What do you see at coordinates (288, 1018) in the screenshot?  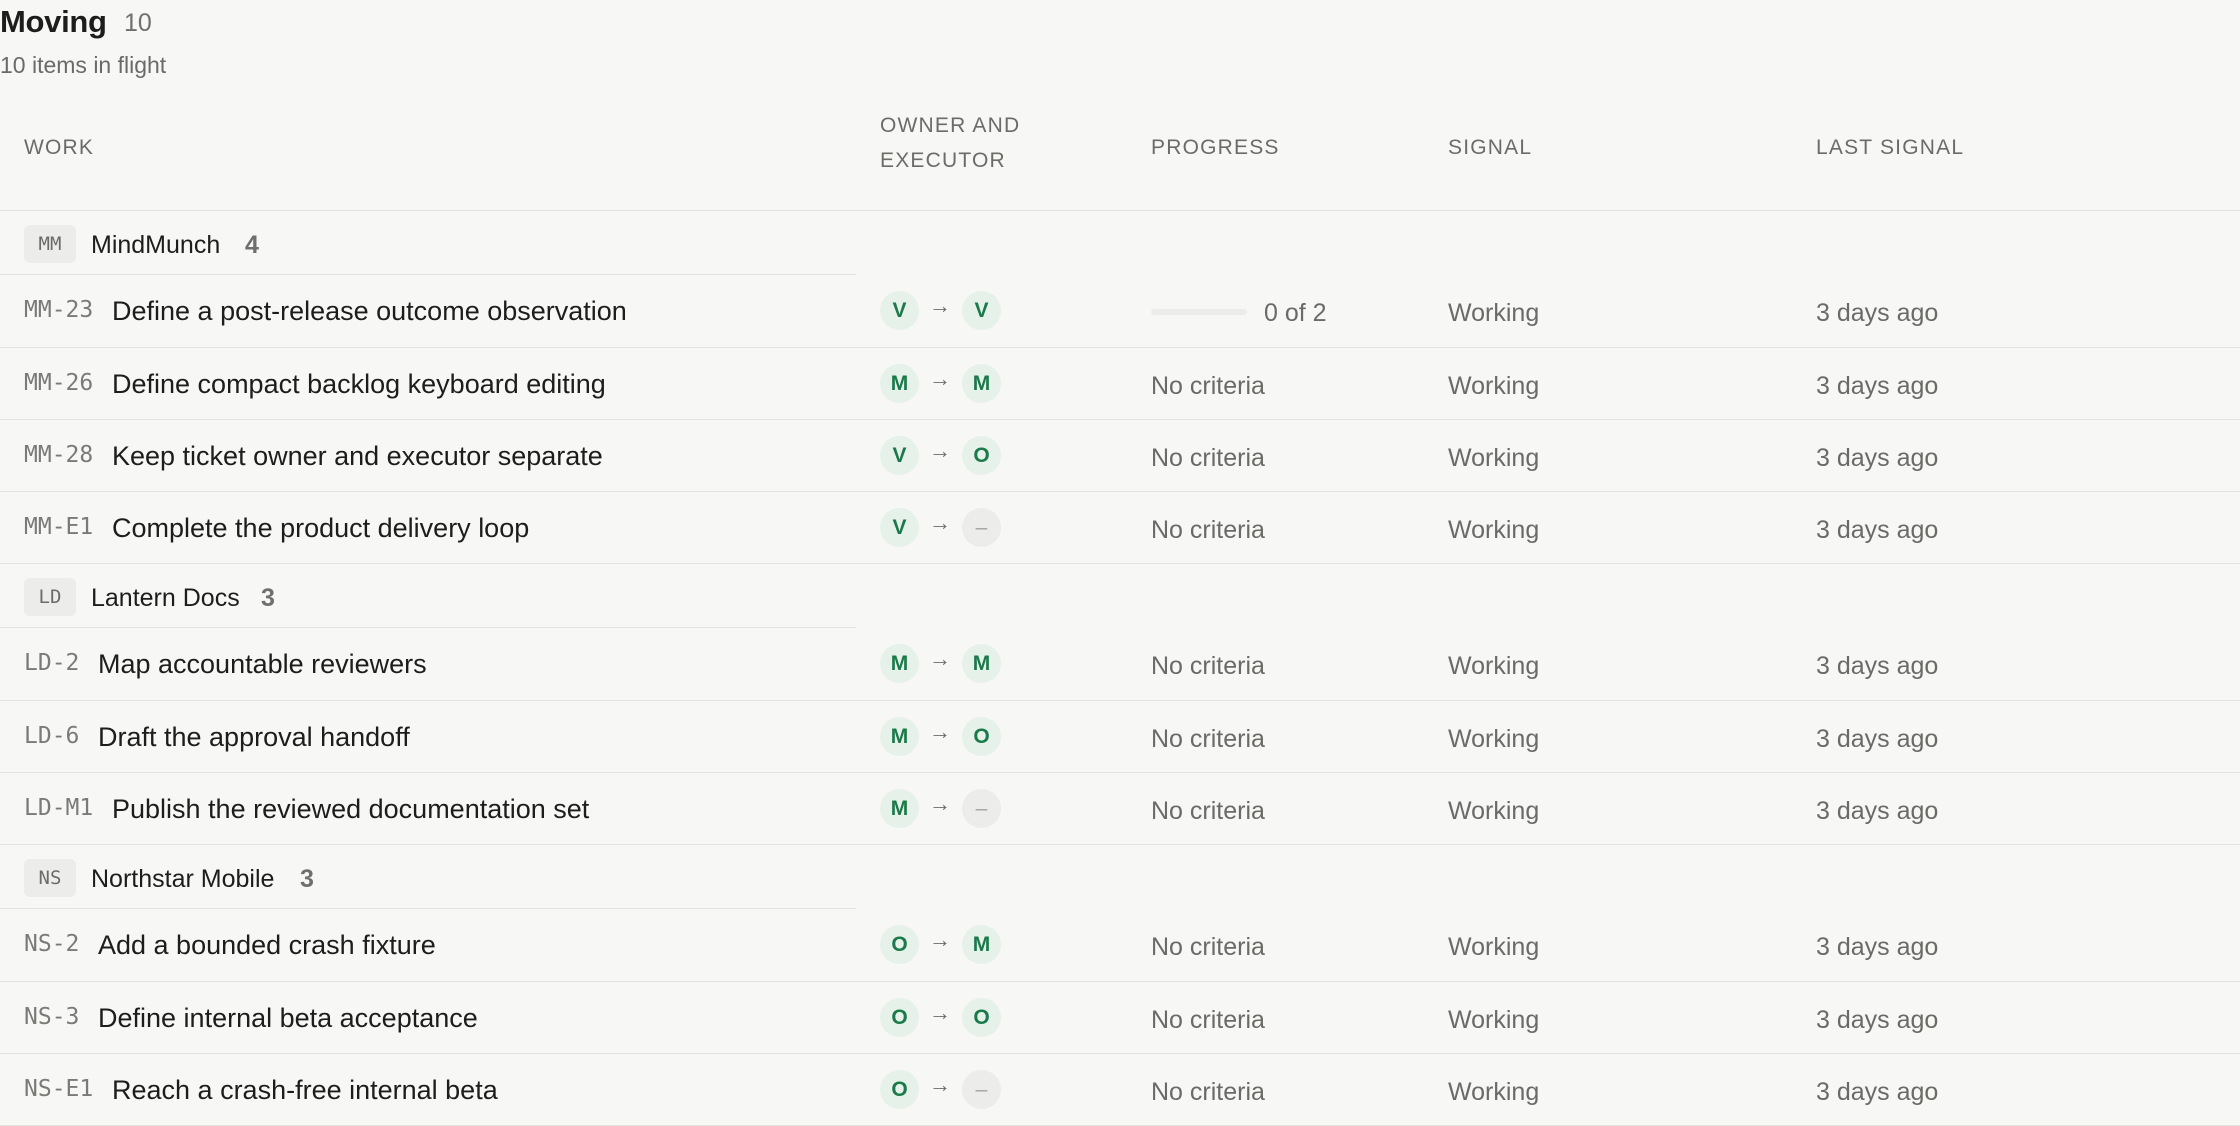 I see `ticket-title: Define internal beta acceptance` at bounding box center [288, 1018].